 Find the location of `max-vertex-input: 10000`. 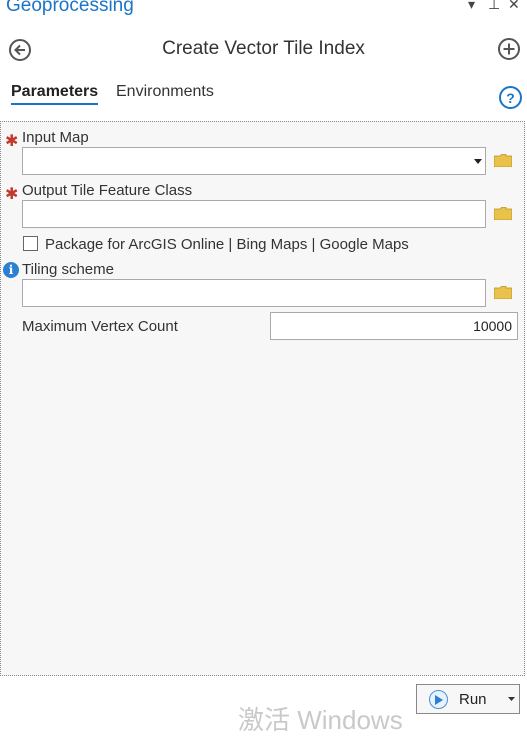

max-vertex-input: 10000 is located at coordinates (394, 326).